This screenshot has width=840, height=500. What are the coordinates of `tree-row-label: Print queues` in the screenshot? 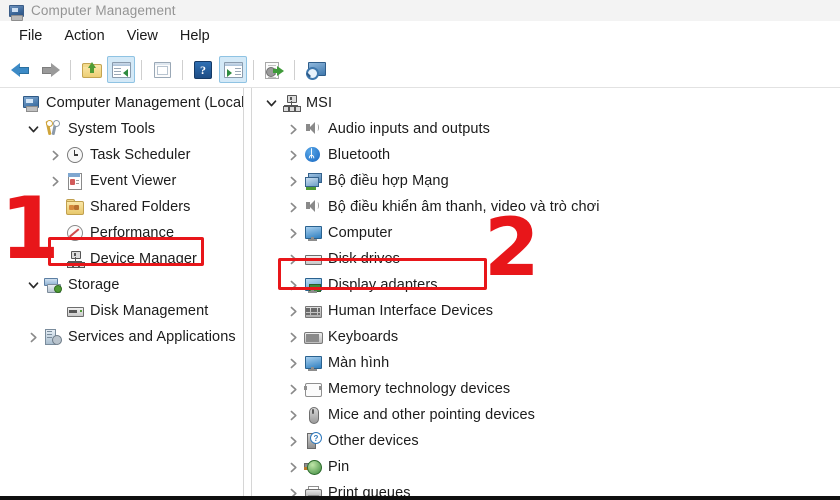 It's located at (369, 490).